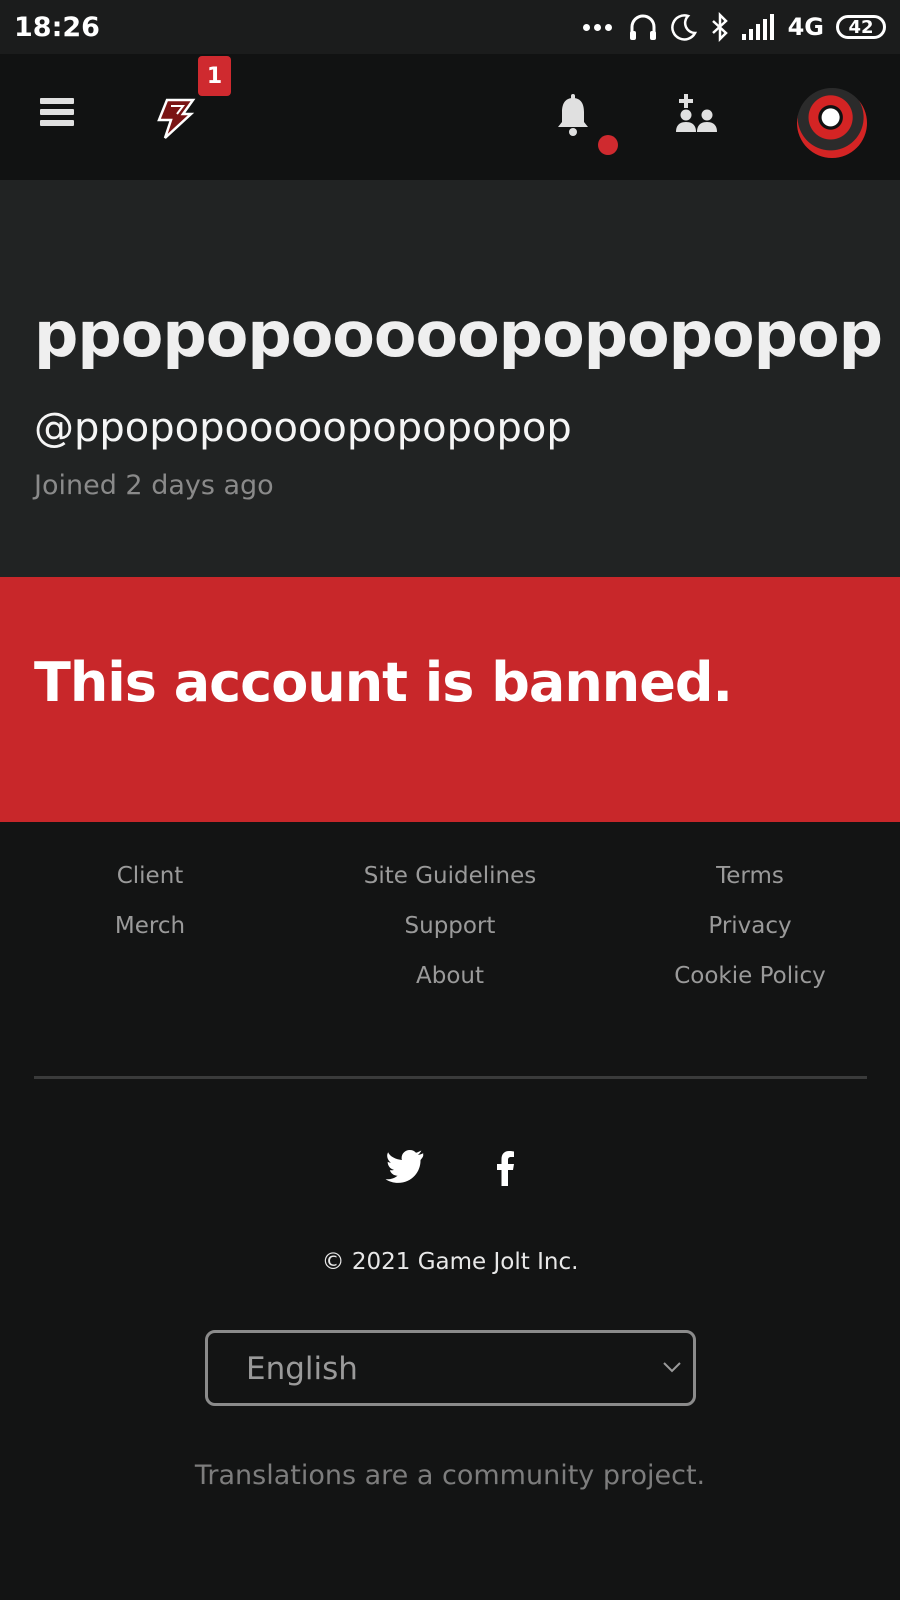  I want to click on status-time: 18:26, so click(57, 27).